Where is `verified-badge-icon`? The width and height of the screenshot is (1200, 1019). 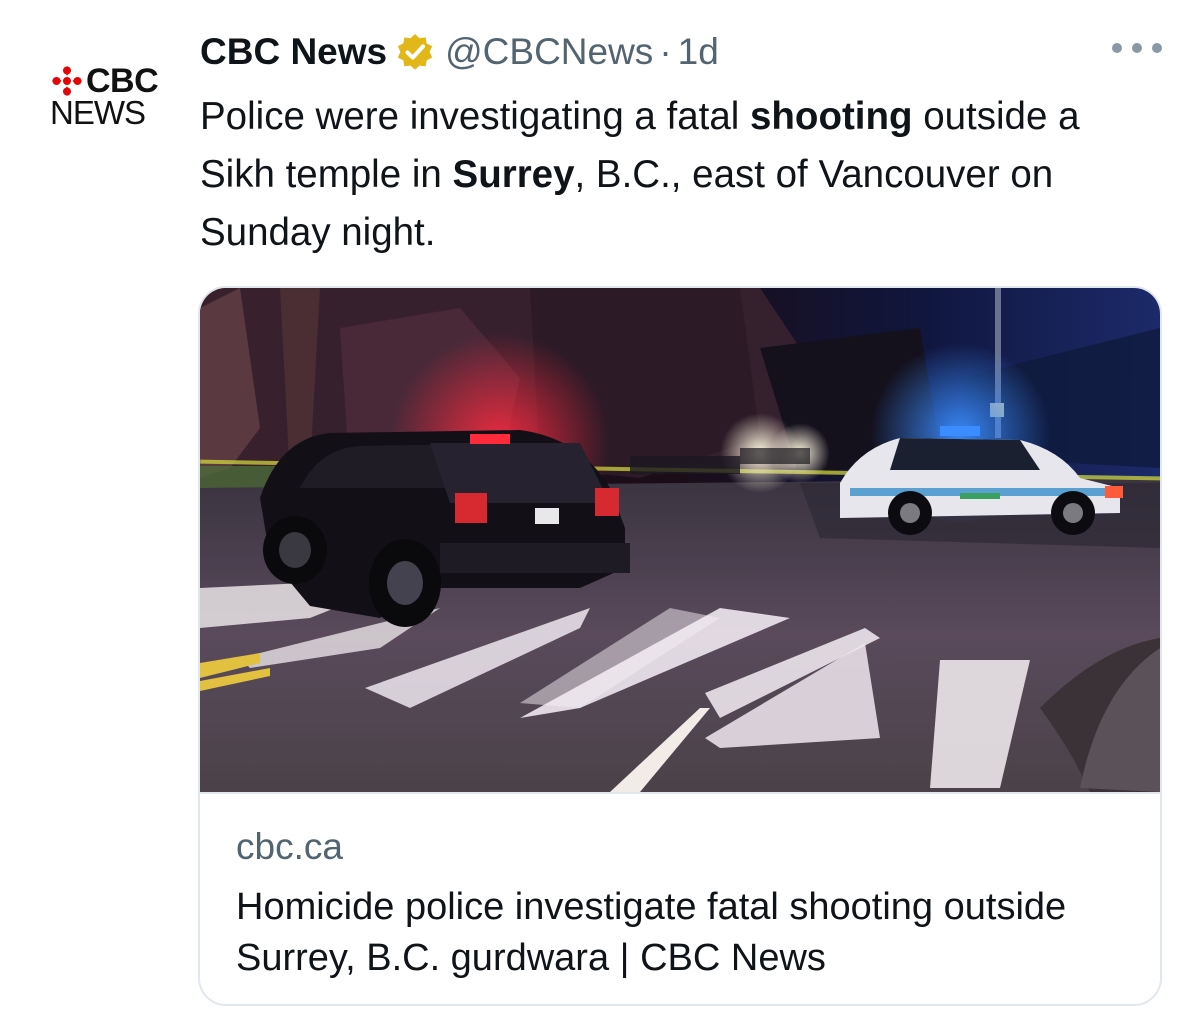 verified-badge-icon is located at coordinates (415, 52).